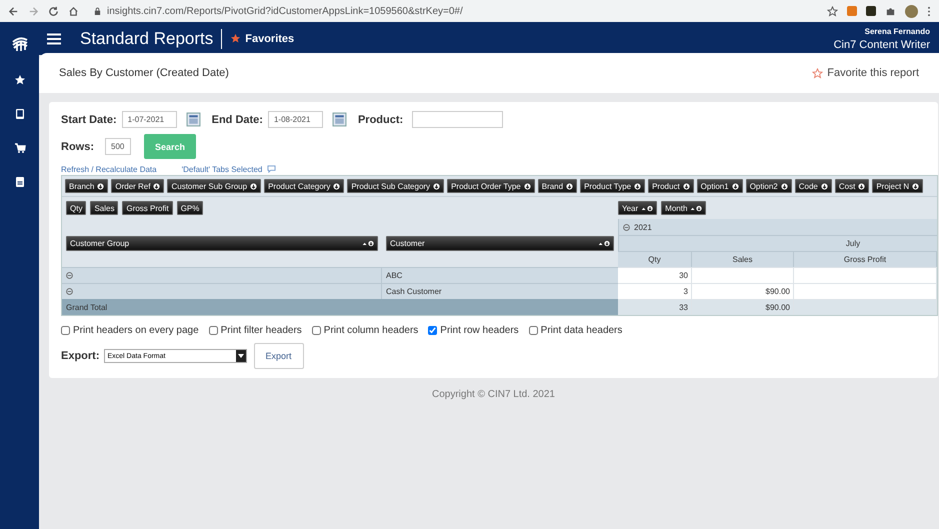  Describe the element at coordinates (137, 186) in the screenshot. I see `field-button: Order Ref` at that location.